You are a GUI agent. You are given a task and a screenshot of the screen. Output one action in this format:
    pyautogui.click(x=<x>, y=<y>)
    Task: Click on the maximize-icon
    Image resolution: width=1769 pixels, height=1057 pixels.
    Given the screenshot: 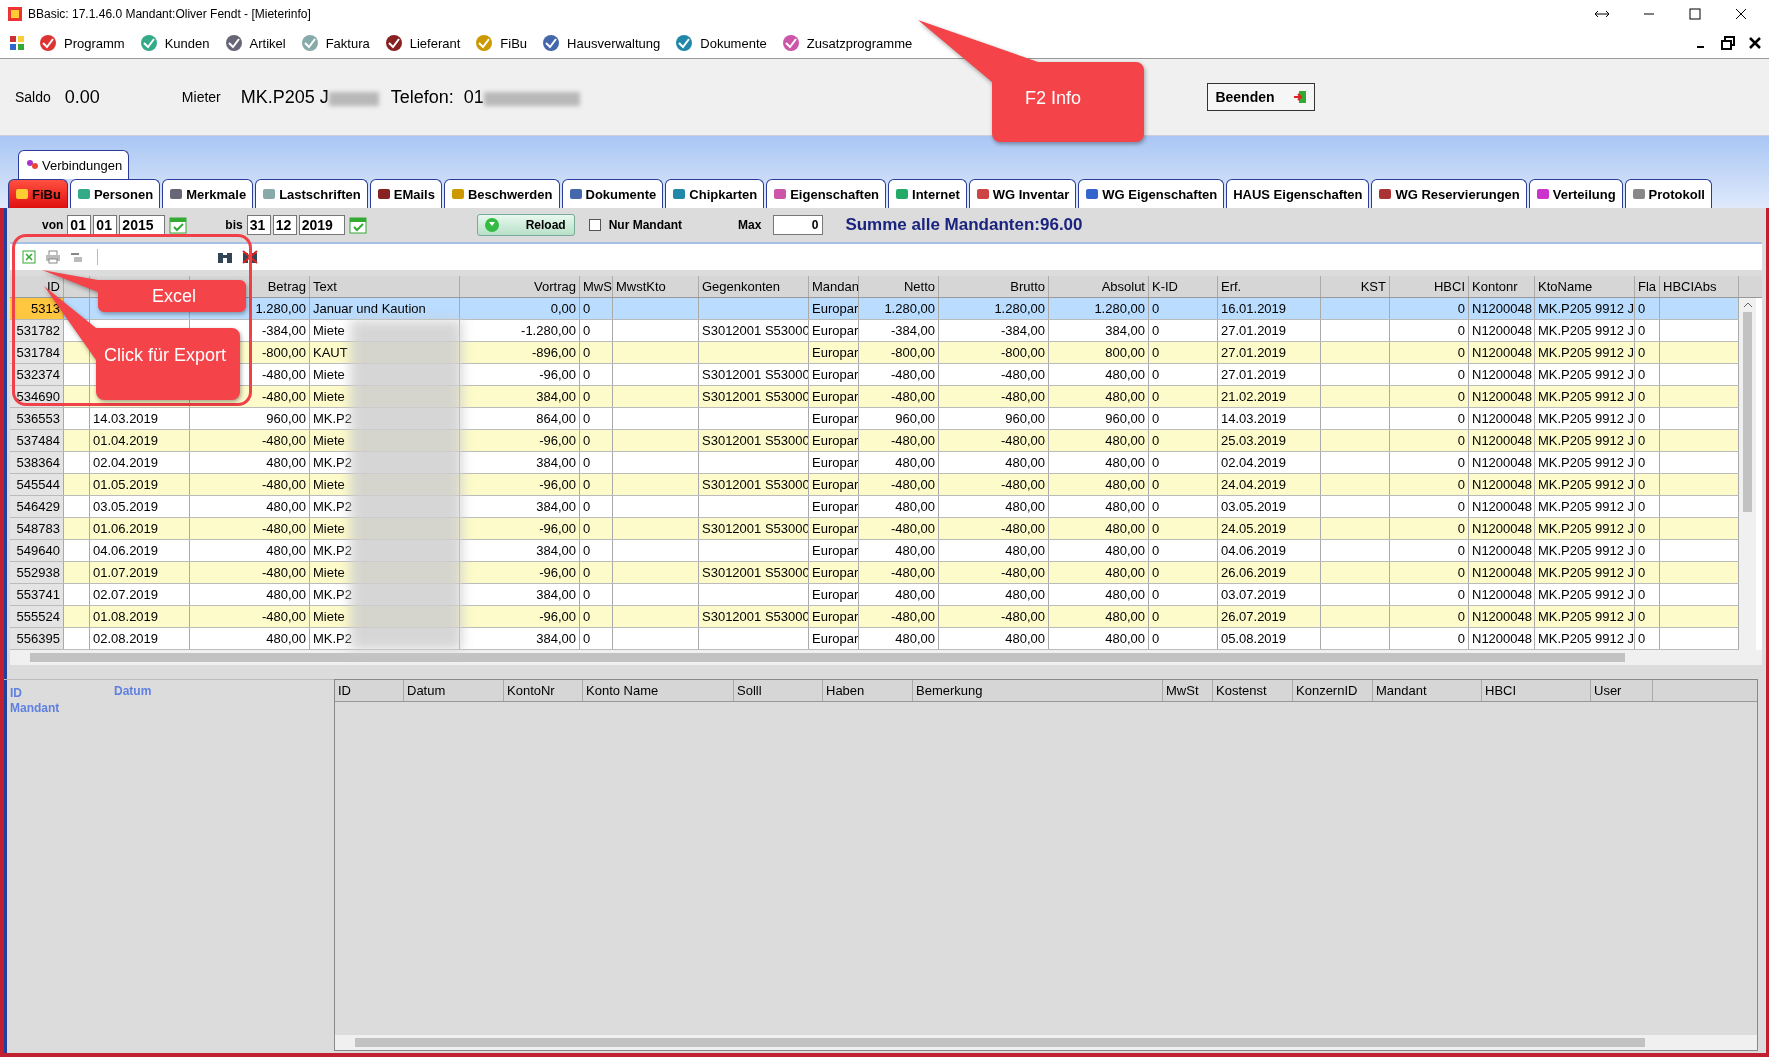 What is the action you would take?
    pyautogui.click(x=1695, y=14)
    